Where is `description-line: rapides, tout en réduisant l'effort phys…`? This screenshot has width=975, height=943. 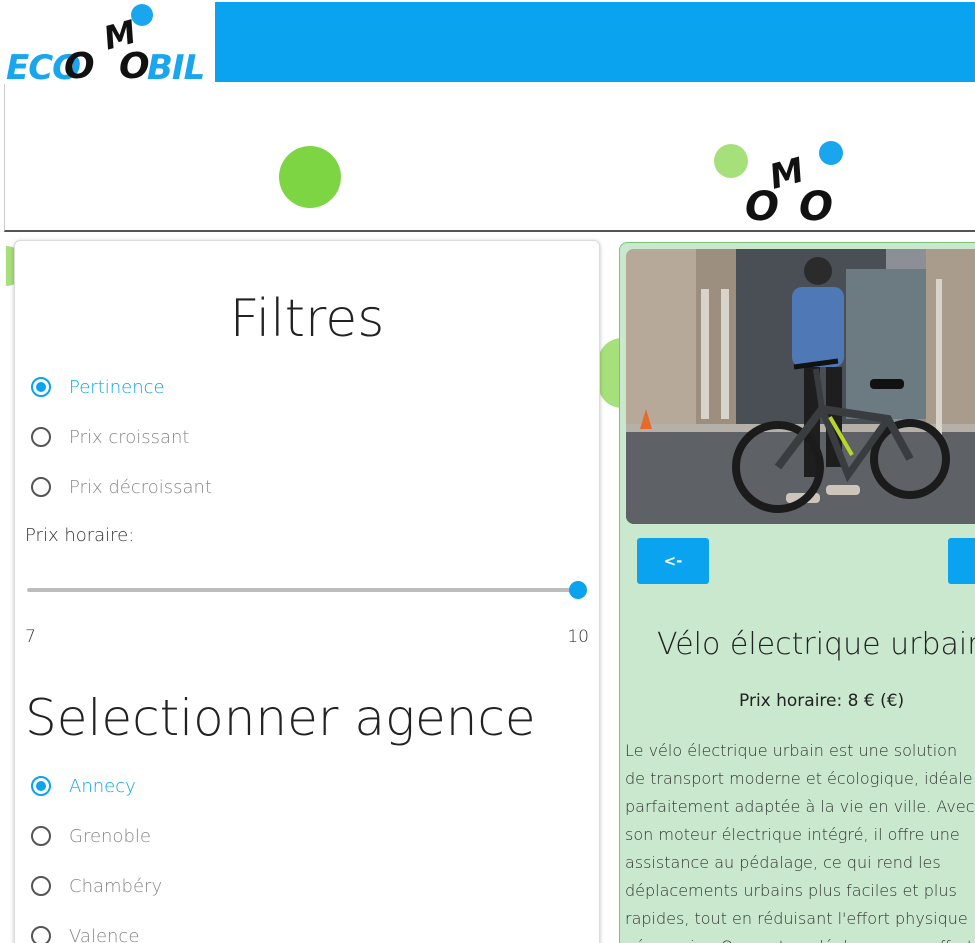 description-line: rapides, tout en réduisant l'effort phys… is located at coordinates (796, 918).